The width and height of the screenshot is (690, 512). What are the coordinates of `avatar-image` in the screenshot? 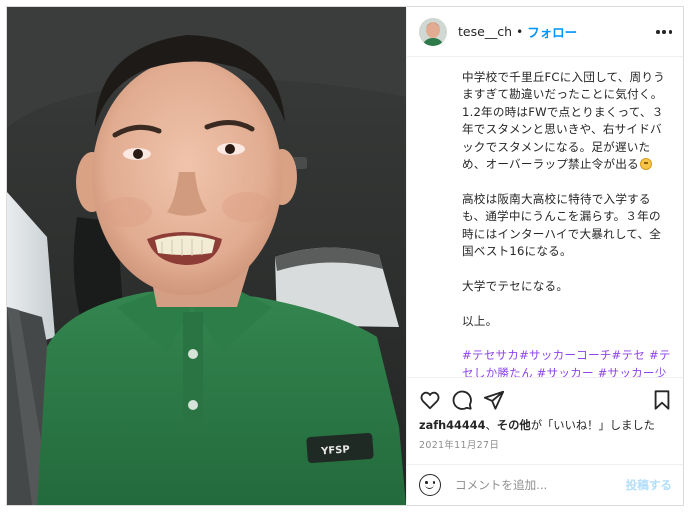 It's located at (433, 31).